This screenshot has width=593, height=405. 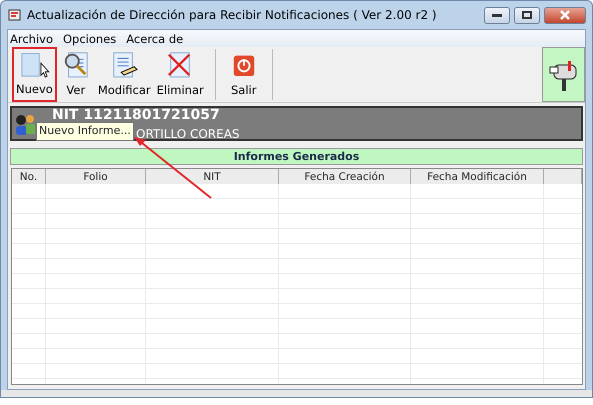 I want to click on minimize-button, so click(x=497, y=15).